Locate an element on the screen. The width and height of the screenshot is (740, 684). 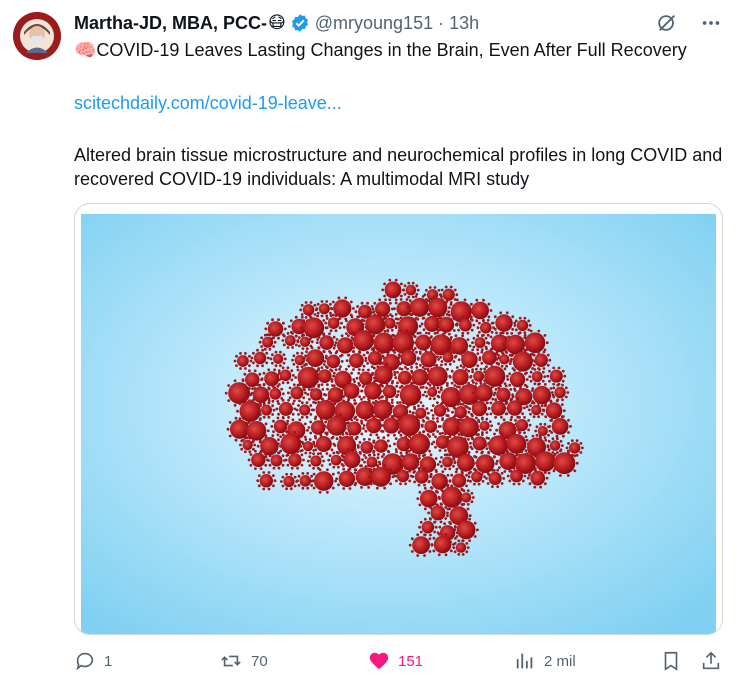
author-name: Martha-JD, MBA, PCC- is located at coordinates (170, 23).